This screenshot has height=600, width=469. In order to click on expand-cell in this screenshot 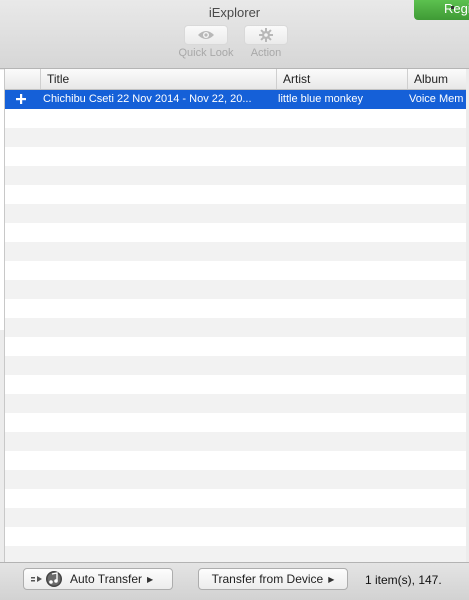, I will do `click(22, 99)`.